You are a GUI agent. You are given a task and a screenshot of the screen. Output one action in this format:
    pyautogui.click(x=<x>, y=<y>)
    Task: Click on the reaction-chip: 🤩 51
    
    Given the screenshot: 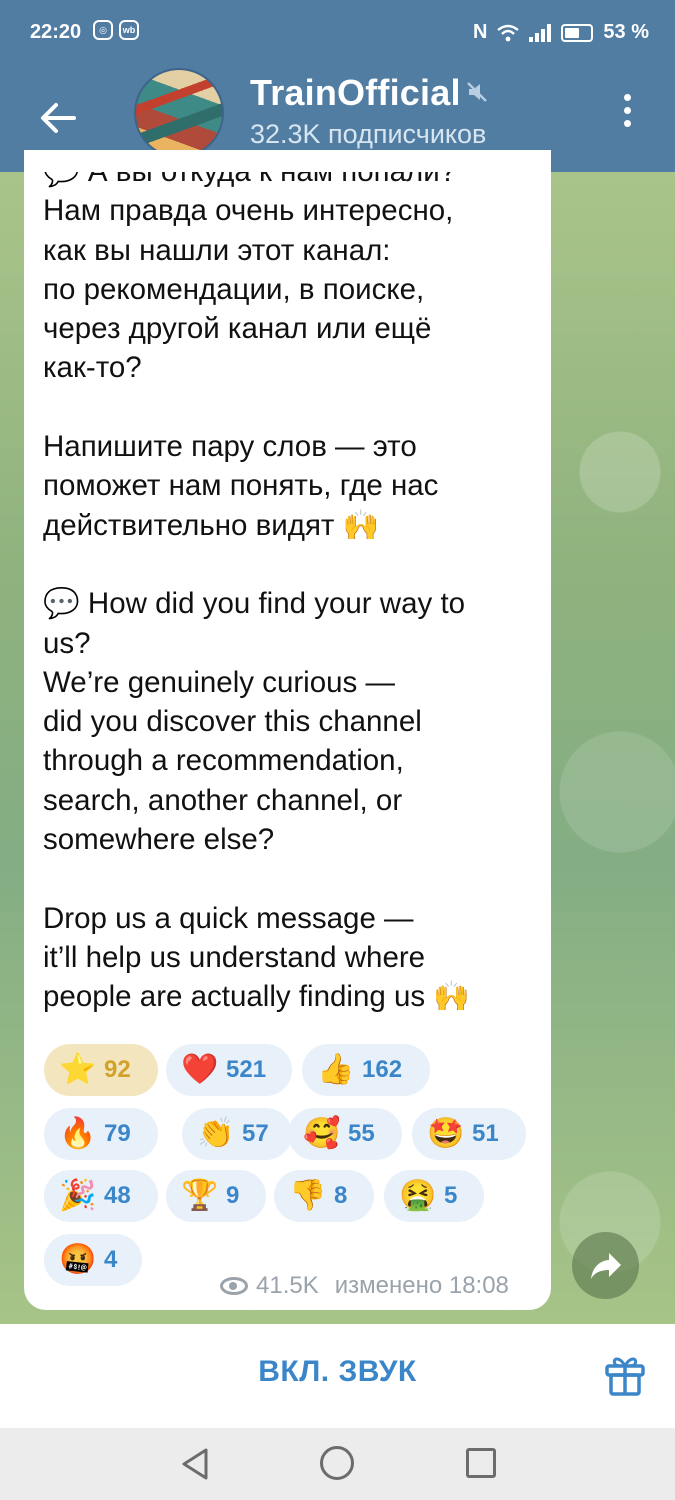 What is the action you would take?
    pyautogui.click(x=469, y=1134)
    